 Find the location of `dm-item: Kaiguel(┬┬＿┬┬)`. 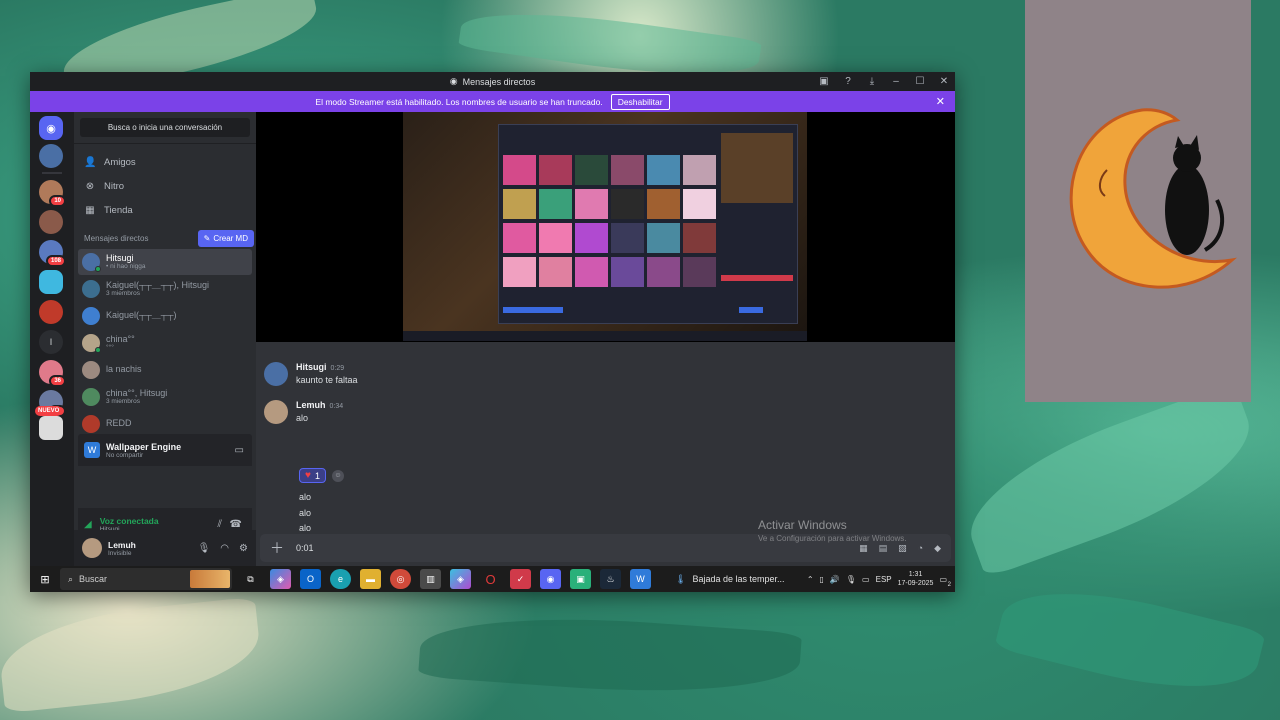

dm-item: Kaiguel(┬┬＿┬┬) is located at coordinates (165, 316).